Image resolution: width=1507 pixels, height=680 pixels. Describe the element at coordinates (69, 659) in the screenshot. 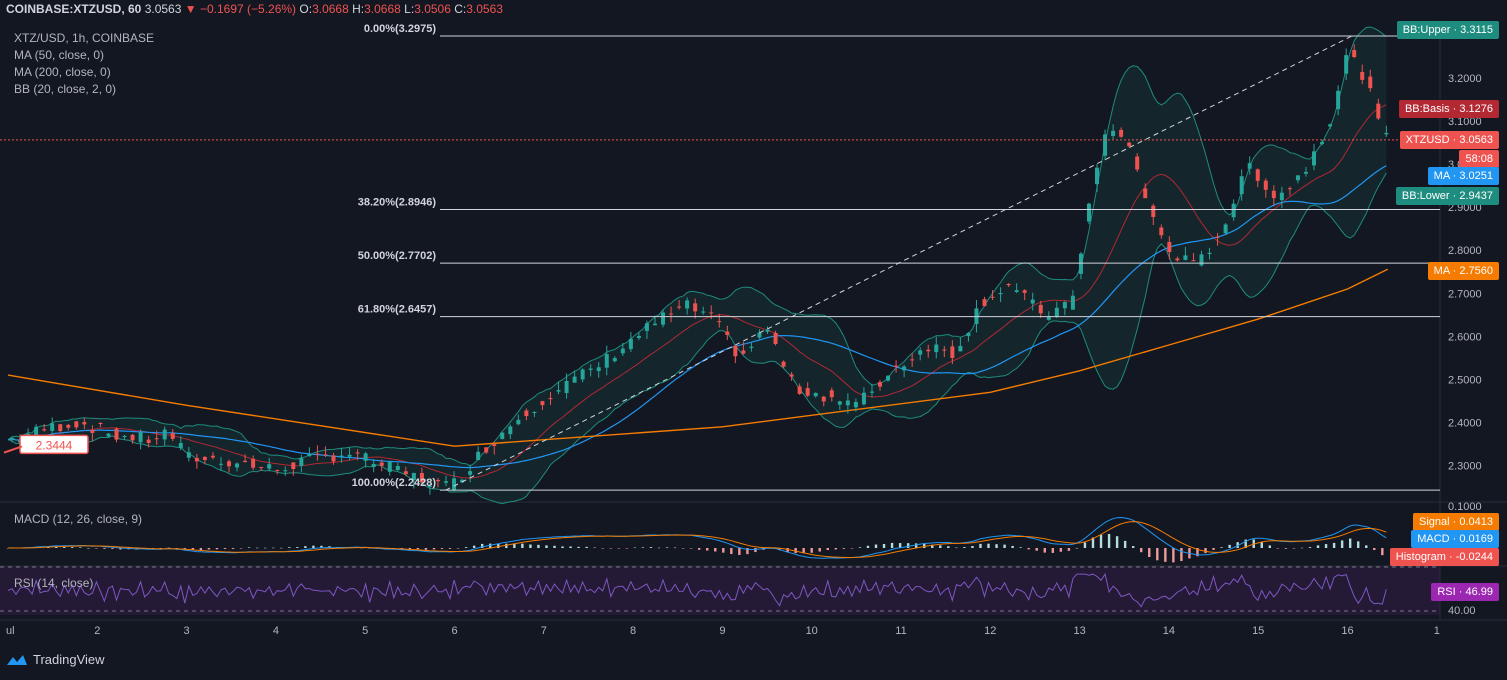

I see `branding-text: TradingView` at that location.